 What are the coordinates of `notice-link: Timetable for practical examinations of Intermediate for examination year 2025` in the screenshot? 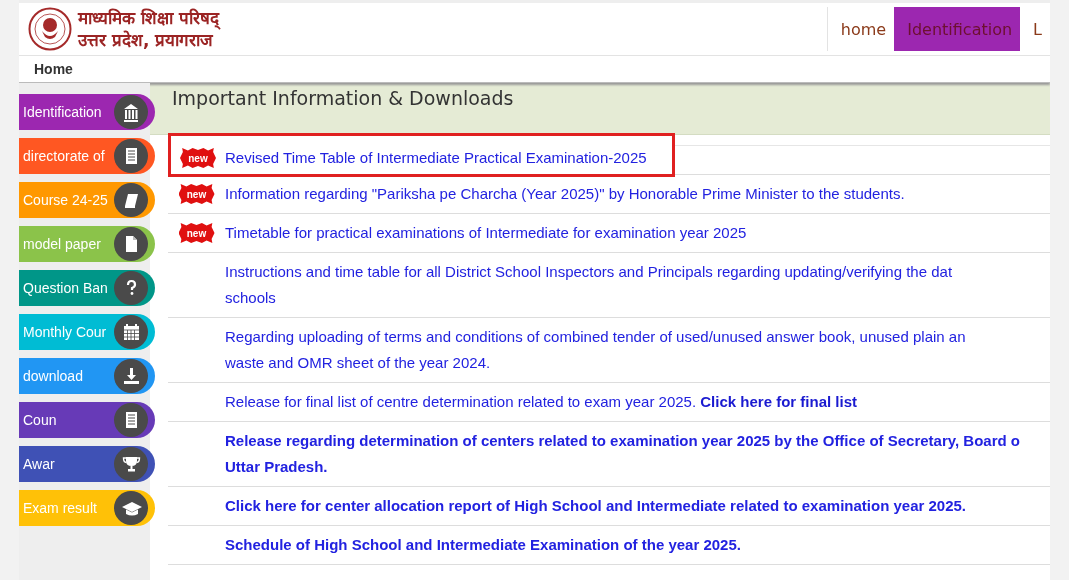 It's located at (486, 233).